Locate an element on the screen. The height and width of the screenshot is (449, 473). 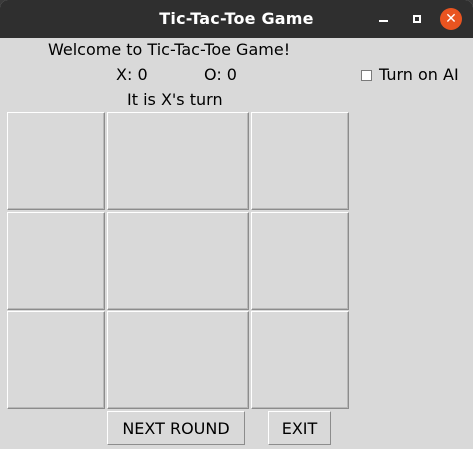
title-bar: Tic-Tac-Toe Game ✕ is located at coordinates (236, 19).